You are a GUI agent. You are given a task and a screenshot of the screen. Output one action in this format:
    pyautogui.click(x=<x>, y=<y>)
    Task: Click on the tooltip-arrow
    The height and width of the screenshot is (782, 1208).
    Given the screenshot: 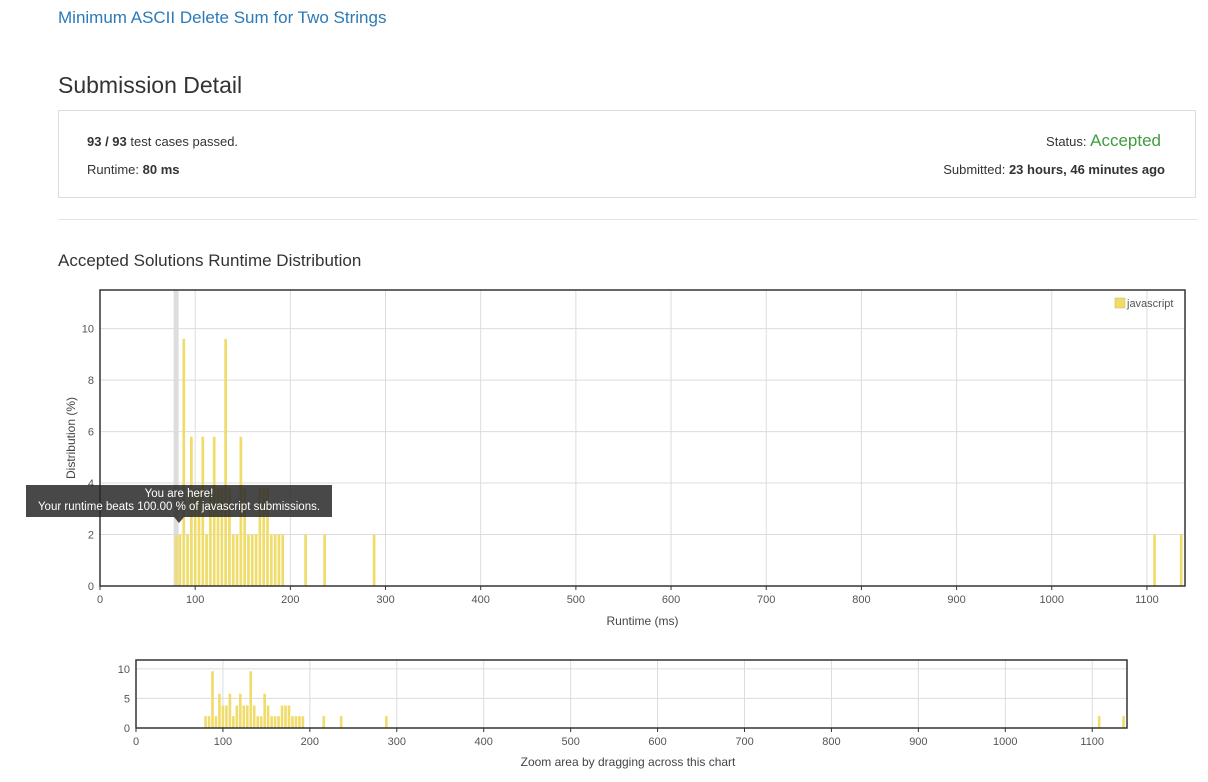 What is the action you would take?
    pyautogui.click(x=179, y=520)
    